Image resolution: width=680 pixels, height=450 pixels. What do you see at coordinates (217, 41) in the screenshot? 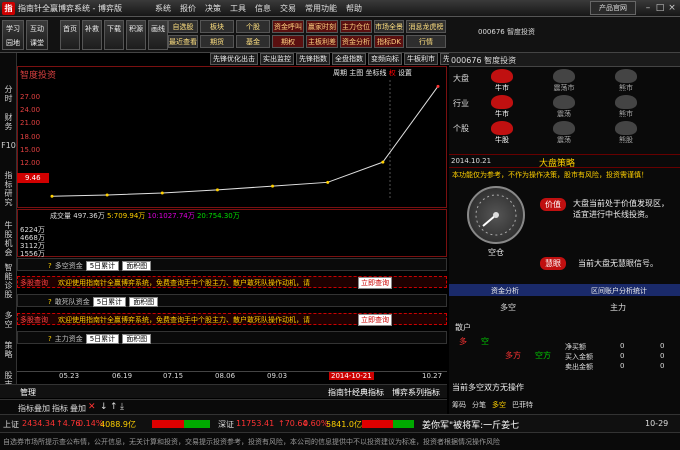
I see `futures-button: 期货` at bounding box center [217, 41].